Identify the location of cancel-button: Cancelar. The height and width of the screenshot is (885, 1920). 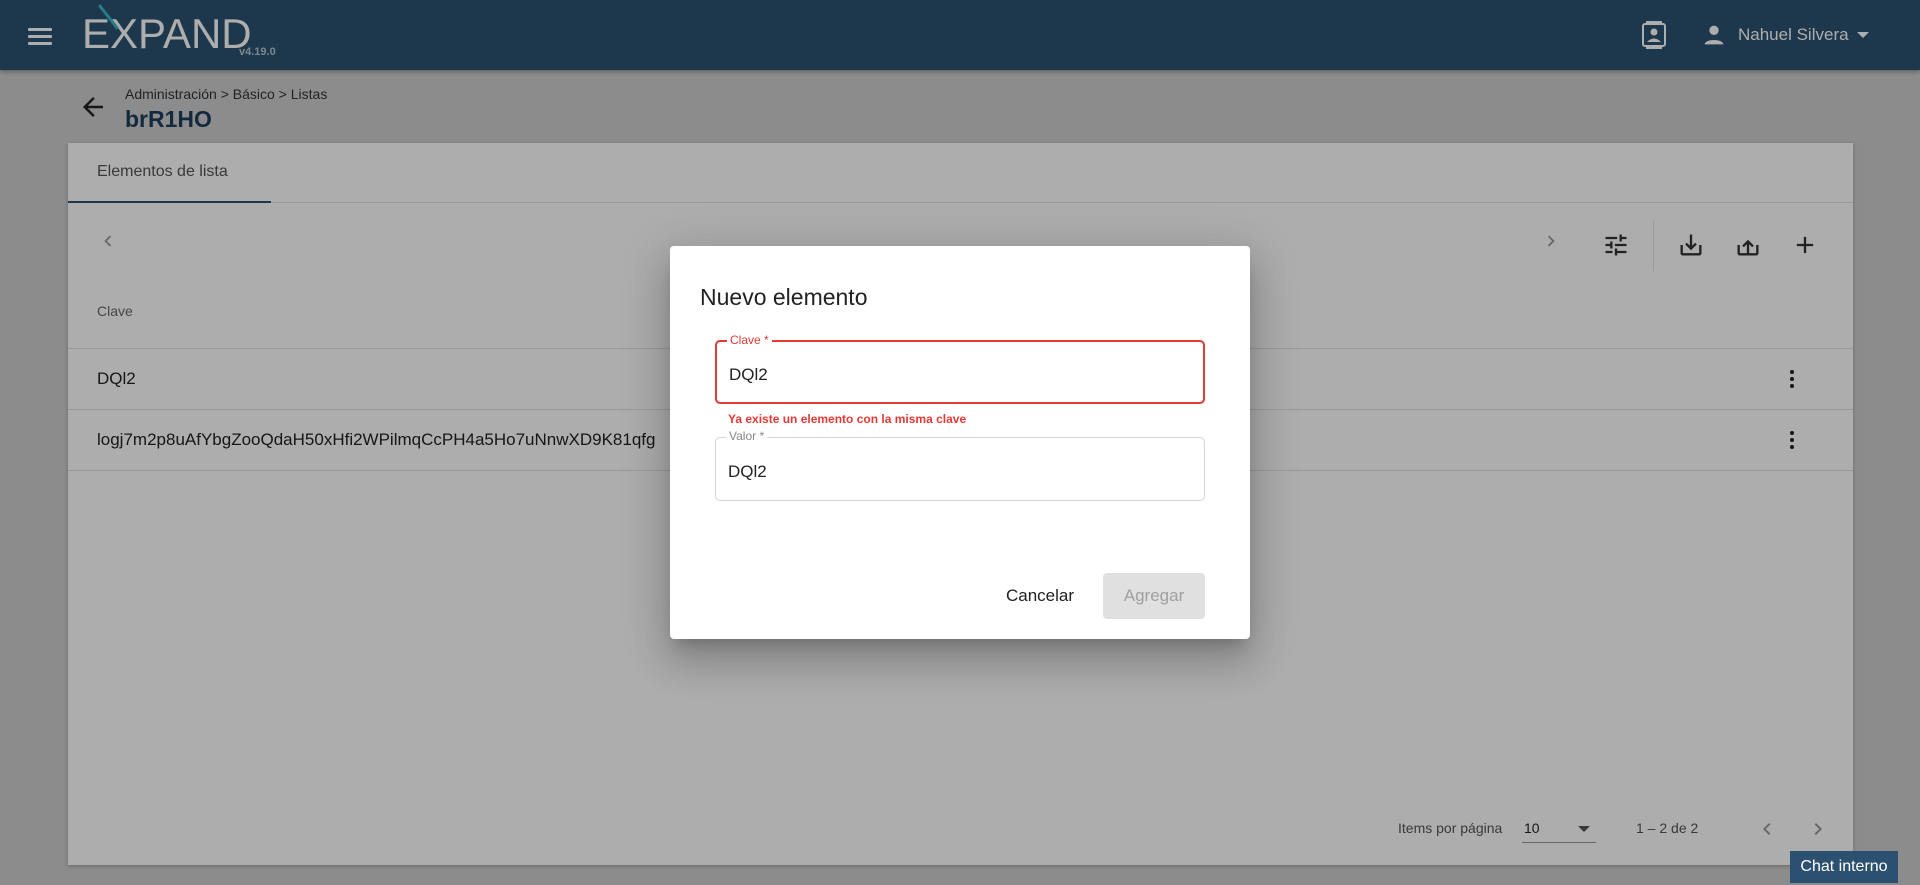
(1040, 596).